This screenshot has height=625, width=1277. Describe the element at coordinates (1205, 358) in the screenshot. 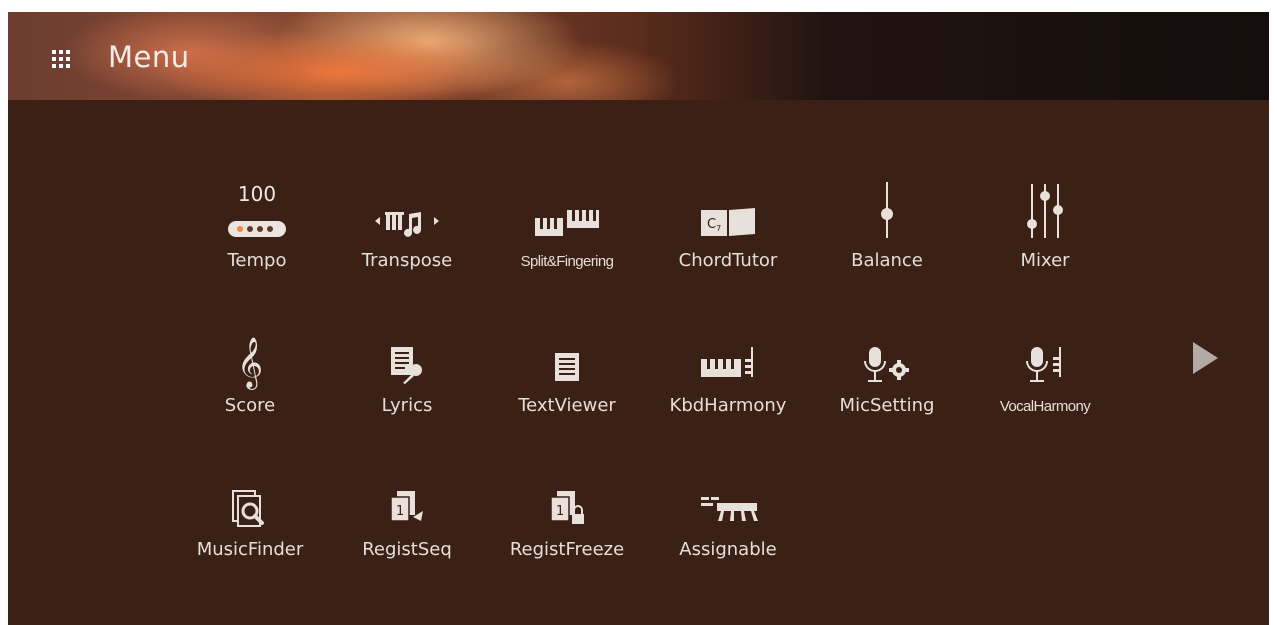

I see `next-page-arrow-icon` at that location.